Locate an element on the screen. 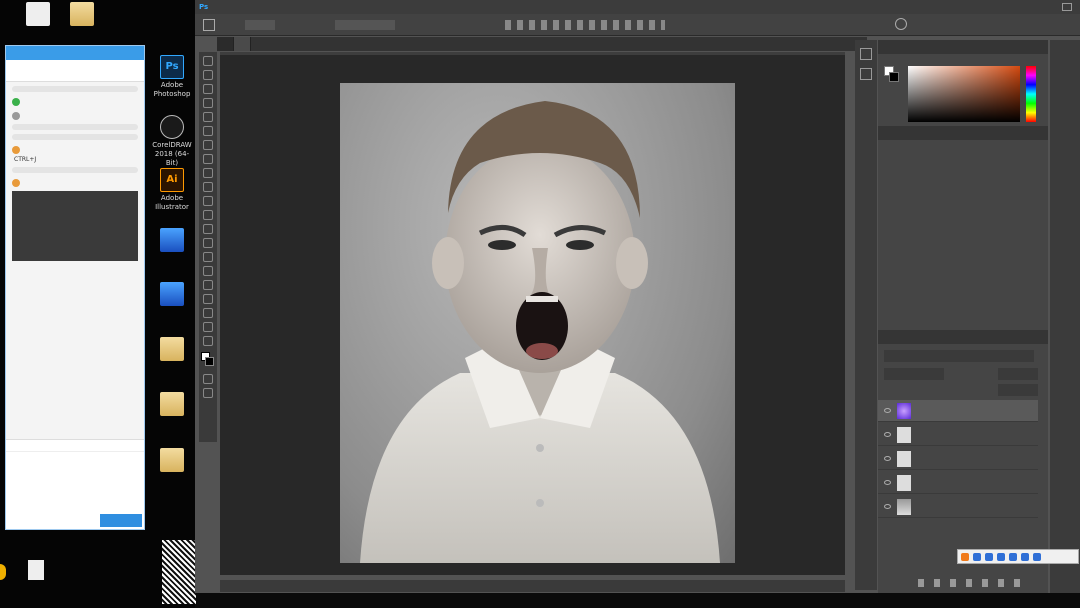 The height and width of the screenshot is (608, 1080). quick-mask-icon is located at coordinates (208, 379).